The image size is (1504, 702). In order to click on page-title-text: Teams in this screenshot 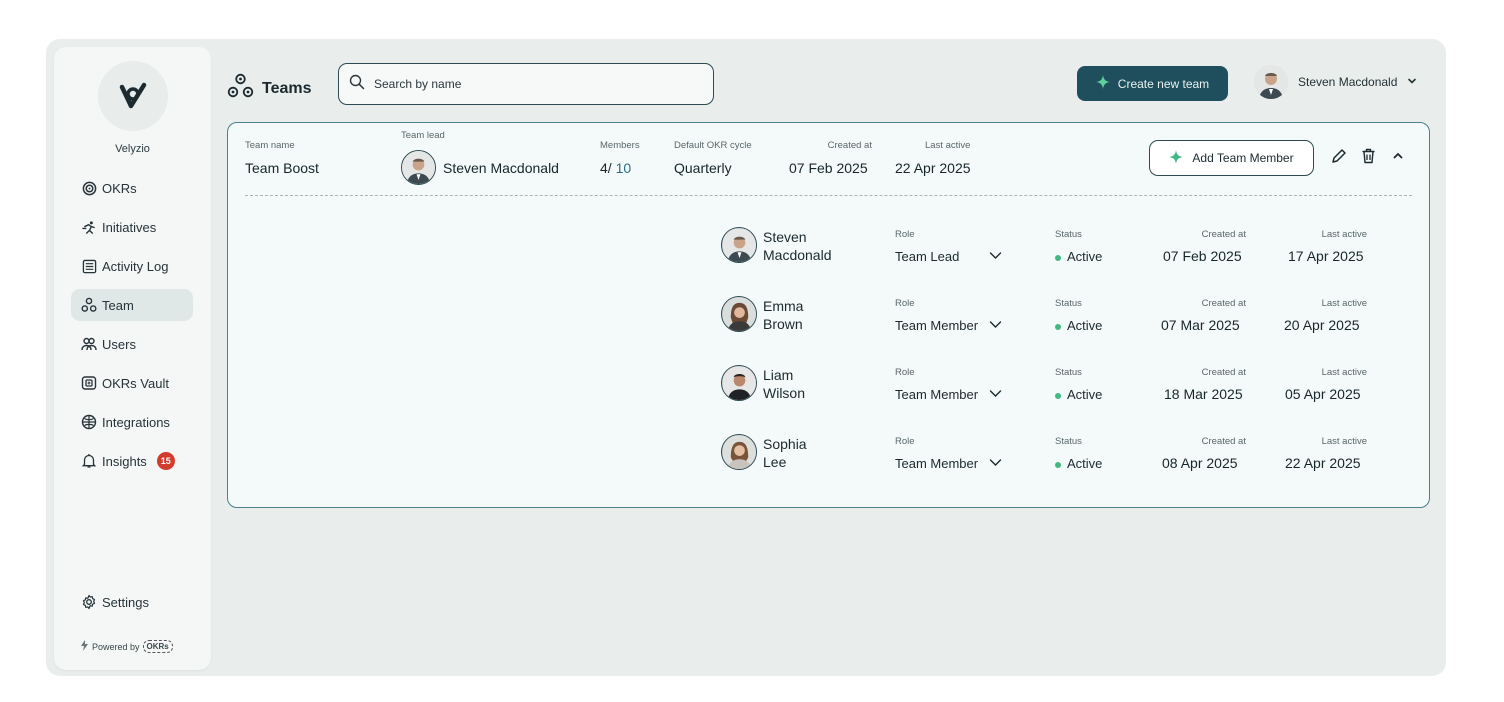, I will do `click(287, 88)`.